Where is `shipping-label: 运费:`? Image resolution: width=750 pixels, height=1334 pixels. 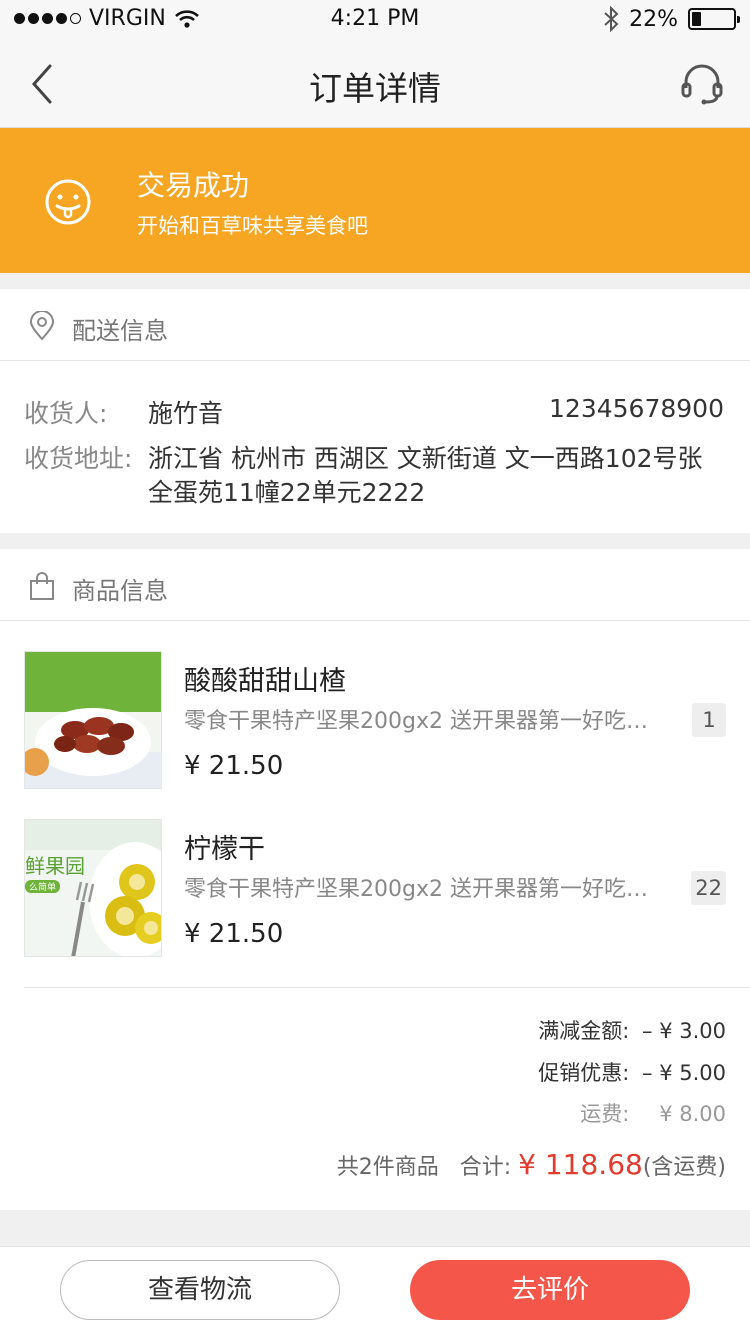
shipping-label: 运费: is located at coordinates (605, 1114).